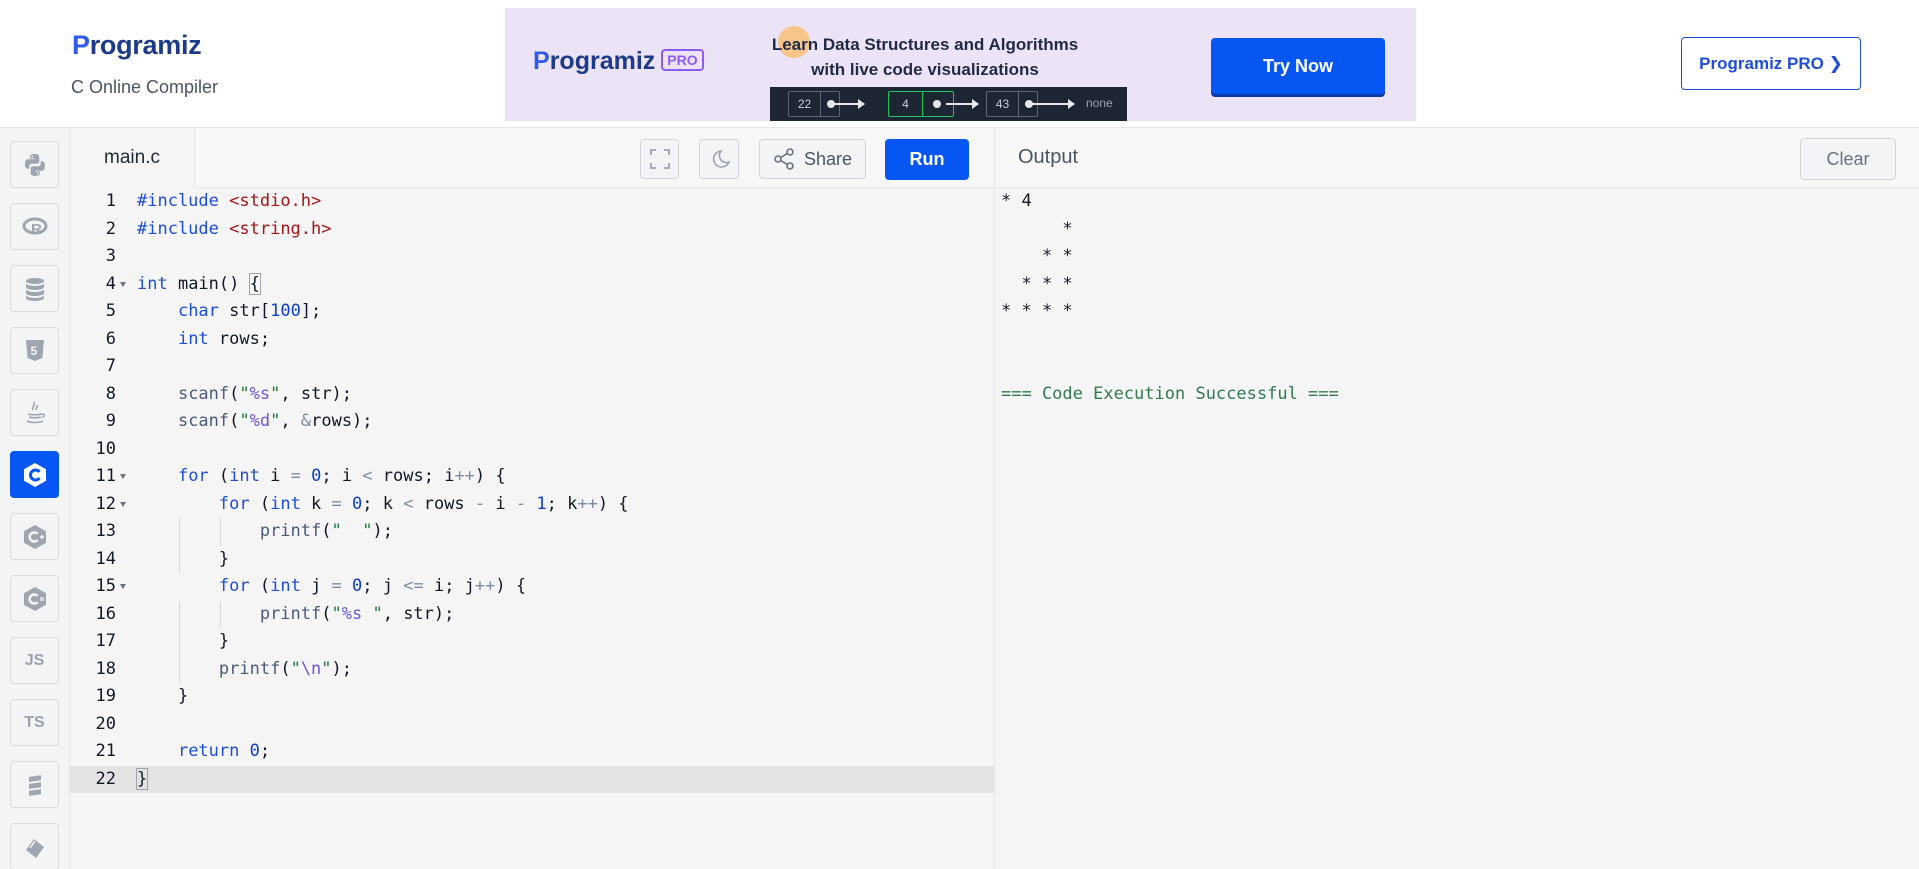  Describe the element at coordinates (34, 164) in the screenshot. I see `python-icon` at that location.